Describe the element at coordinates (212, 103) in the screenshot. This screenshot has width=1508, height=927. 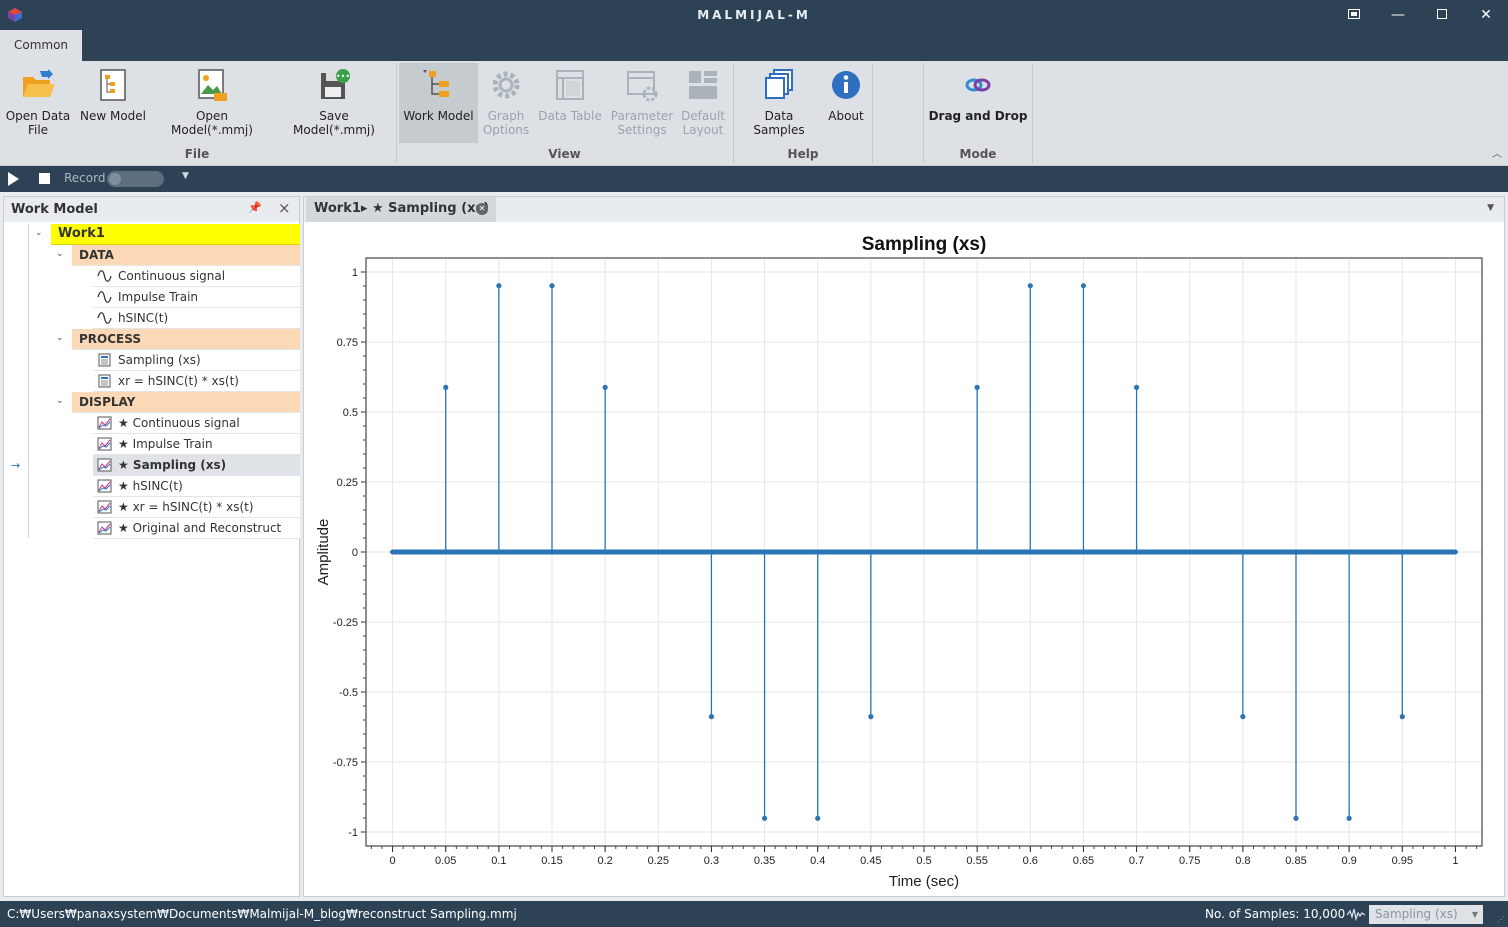
I see `open-model-button: Open Model(*.mmj)` at that location.